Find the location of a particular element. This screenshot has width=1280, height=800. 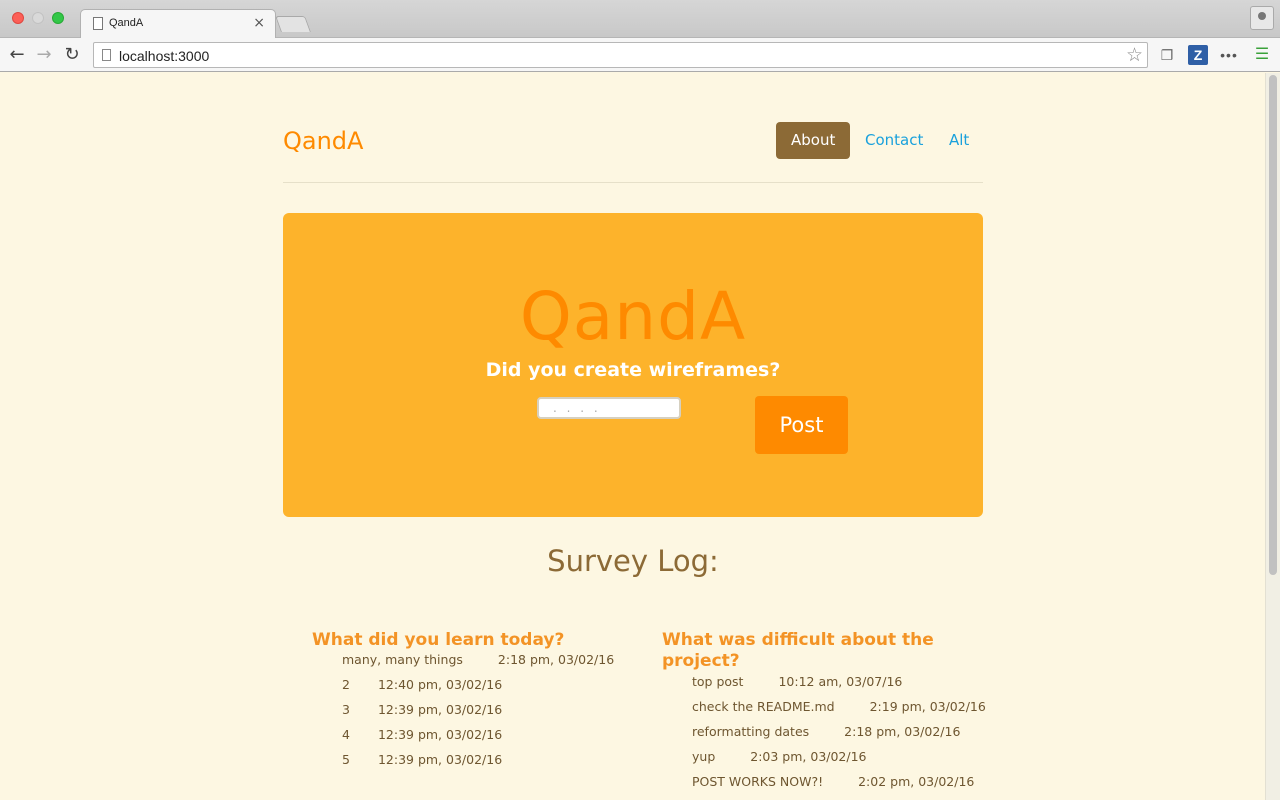

list-item: 3 12:39 pm, 03/02/16 is located at coordinates (487, 713).